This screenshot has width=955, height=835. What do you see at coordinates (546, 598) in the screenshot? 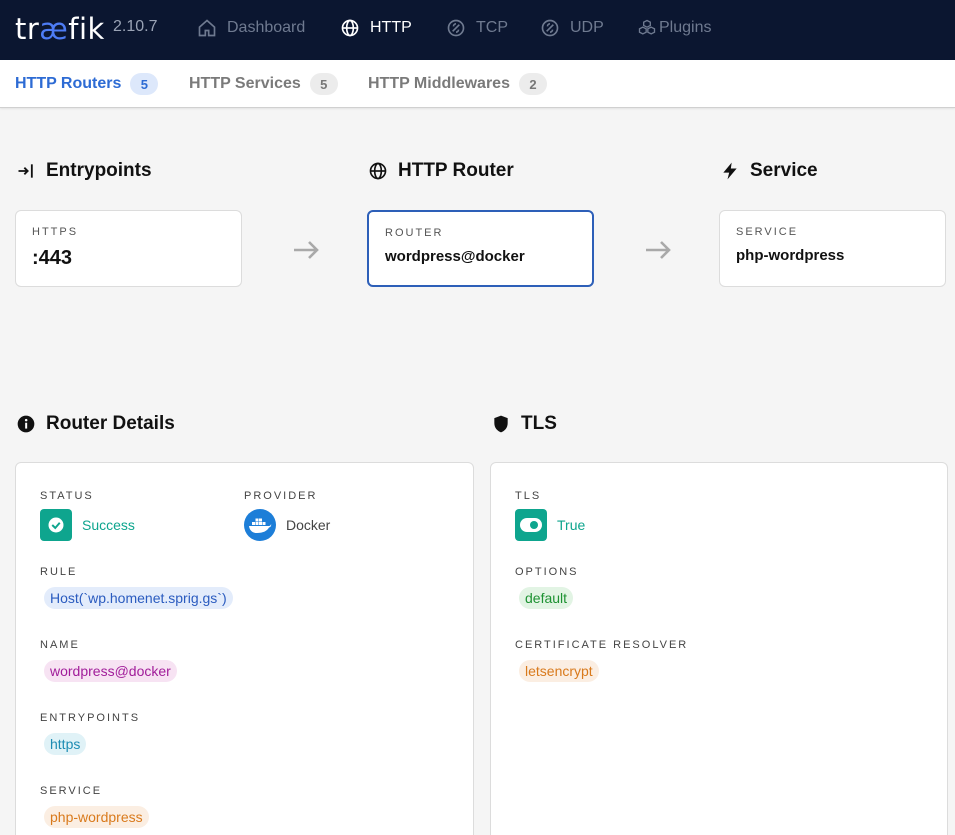
I see `options-chip: default` at bounding box center [546, 598].